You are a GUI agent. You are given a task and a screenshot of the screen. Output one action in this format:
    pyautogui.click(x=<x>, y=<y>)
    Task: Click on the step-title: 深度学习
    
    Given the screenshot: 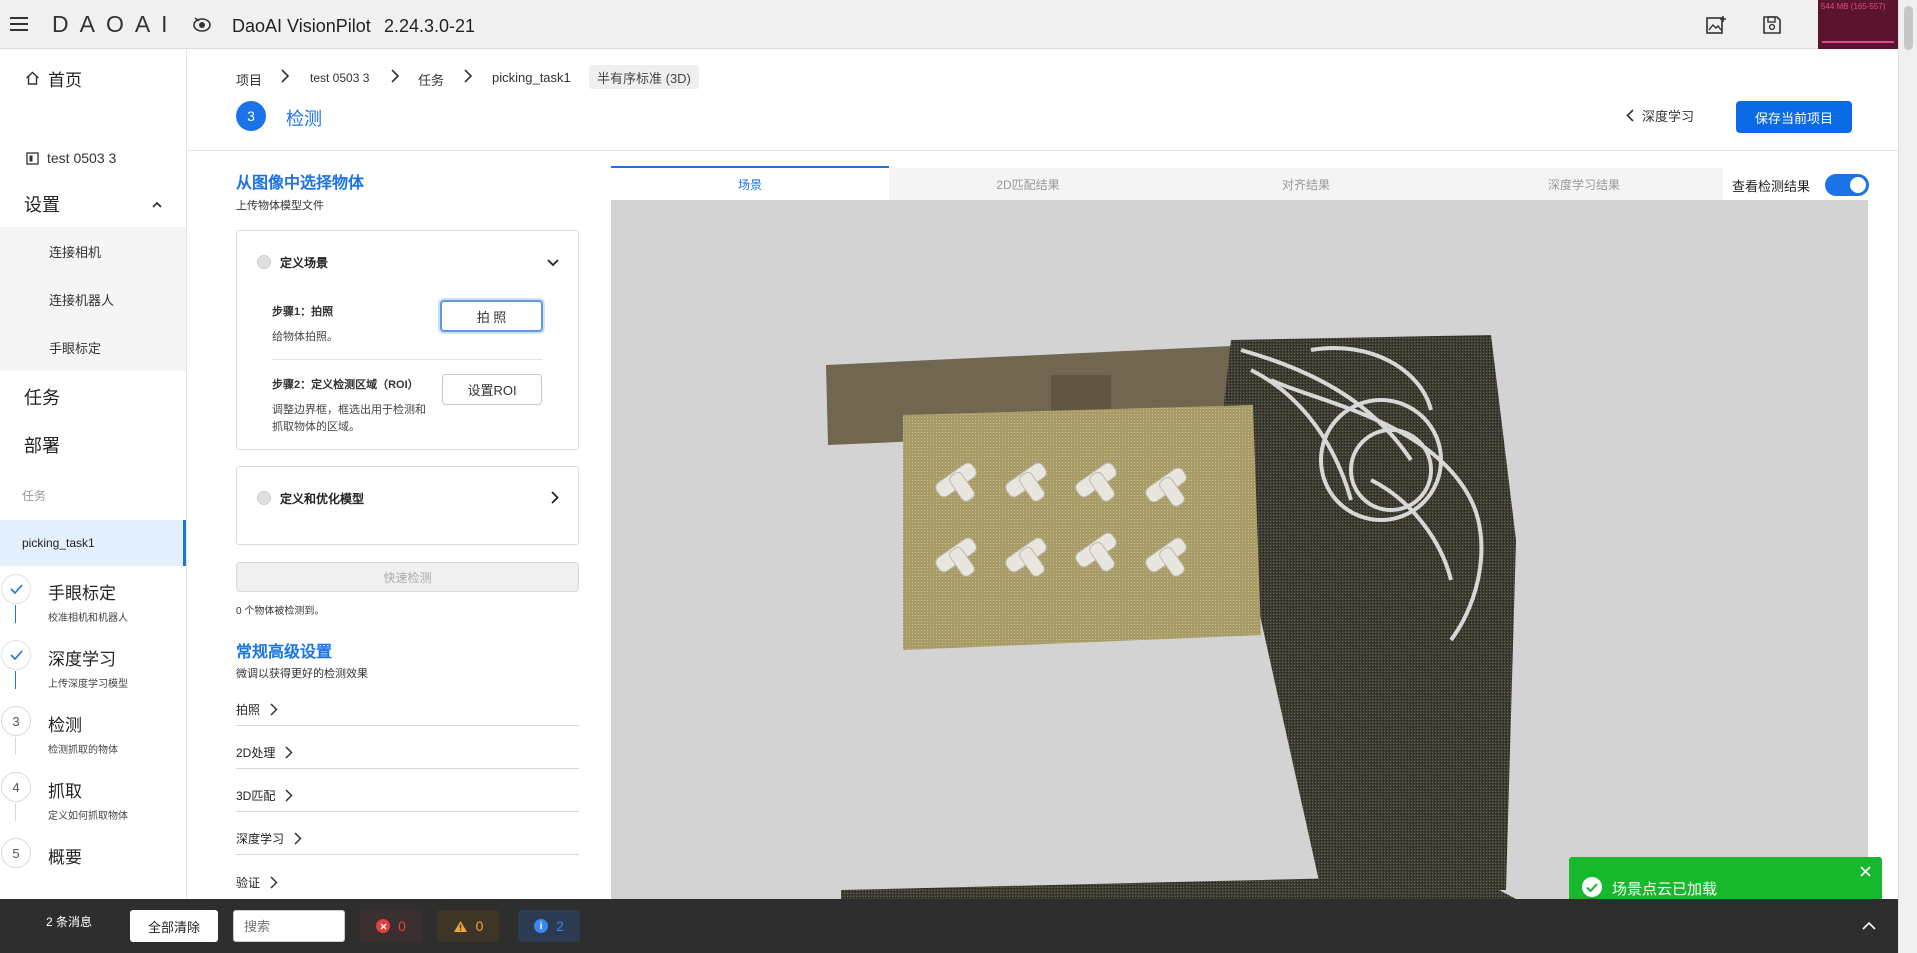 What is the action you would take?
    pyautogui.click(x=82, y=657)
    